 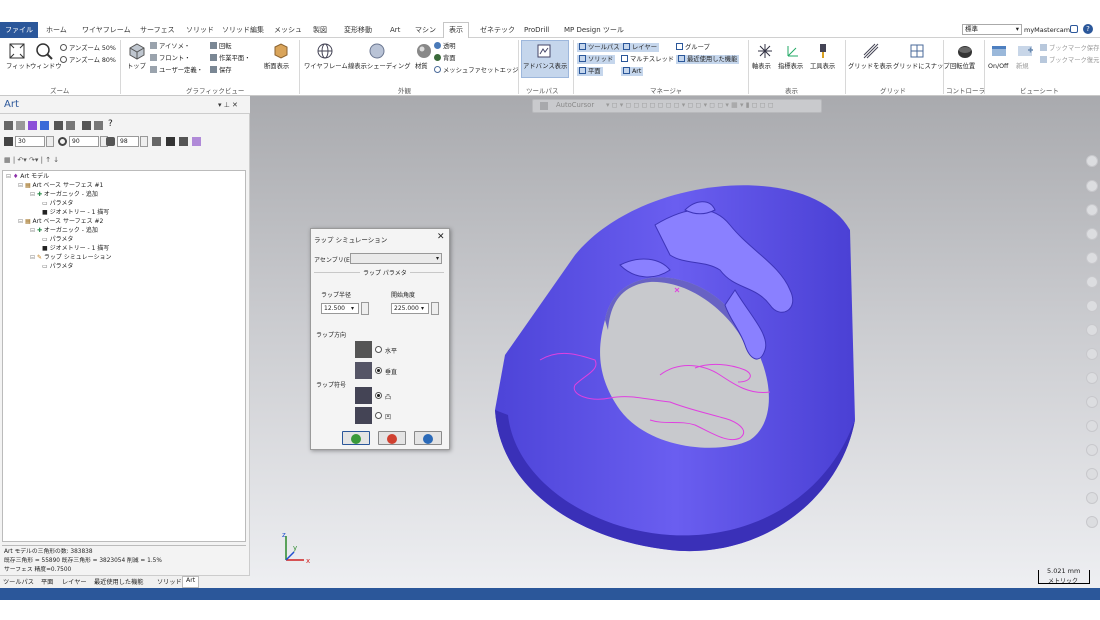 I want to click on sign-convex-radio, so click(x=378, y=395).